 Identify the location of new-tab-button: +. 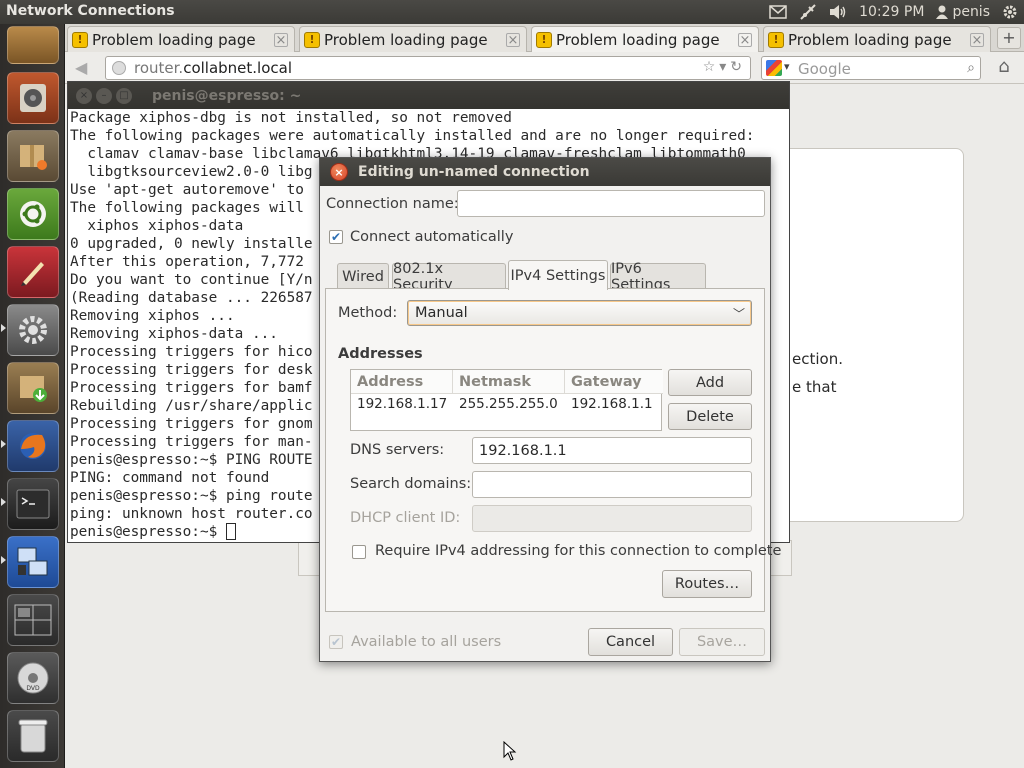
(1009, 38).